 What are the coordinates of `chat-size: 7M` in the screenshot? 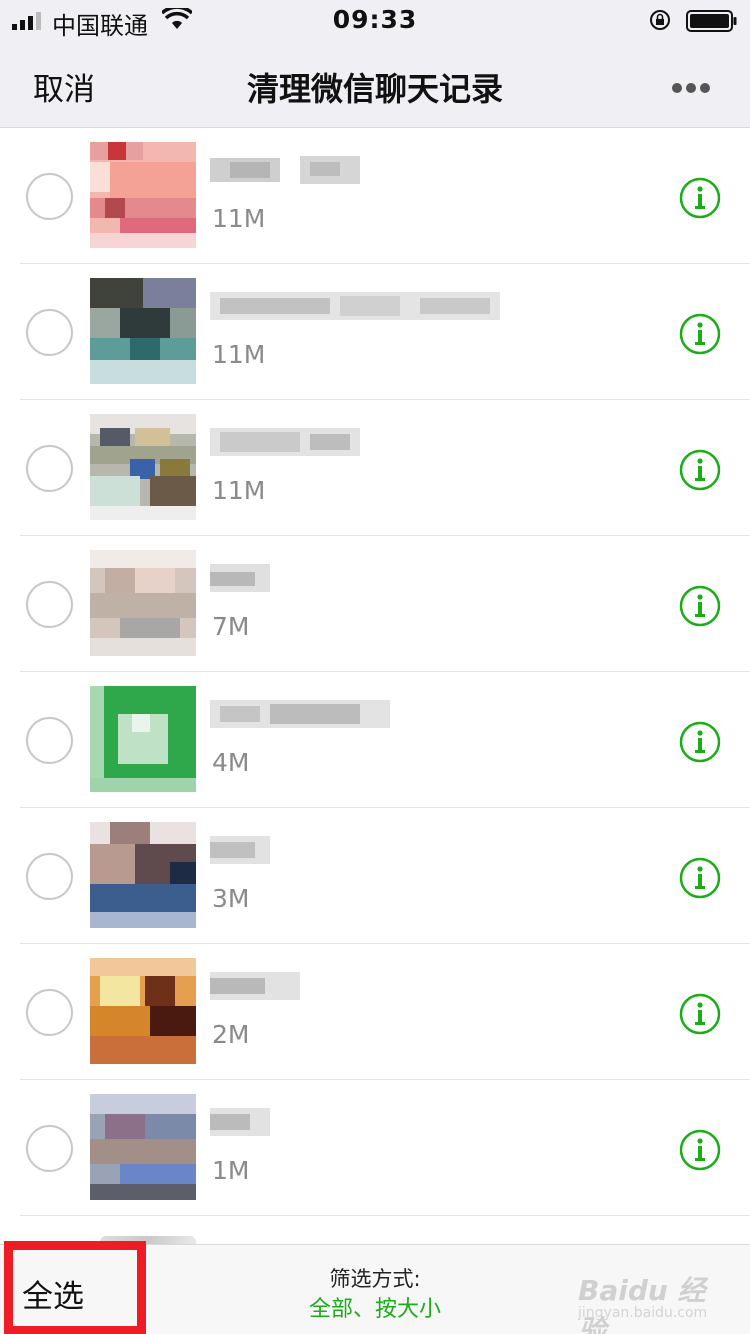 It's located at (231, 626).